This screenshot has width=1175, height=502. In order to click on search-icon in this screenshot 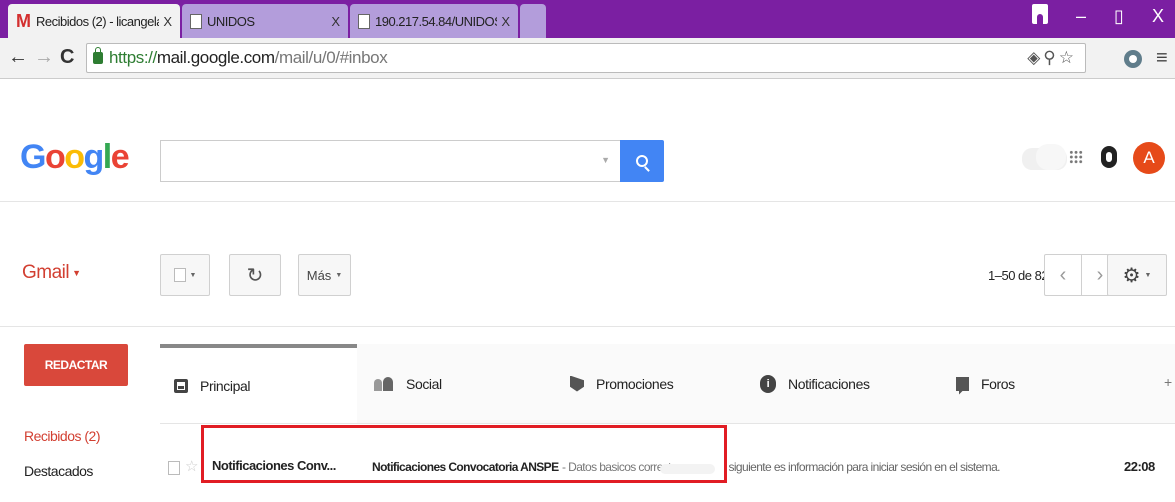, I will do `click(642, 161)`.